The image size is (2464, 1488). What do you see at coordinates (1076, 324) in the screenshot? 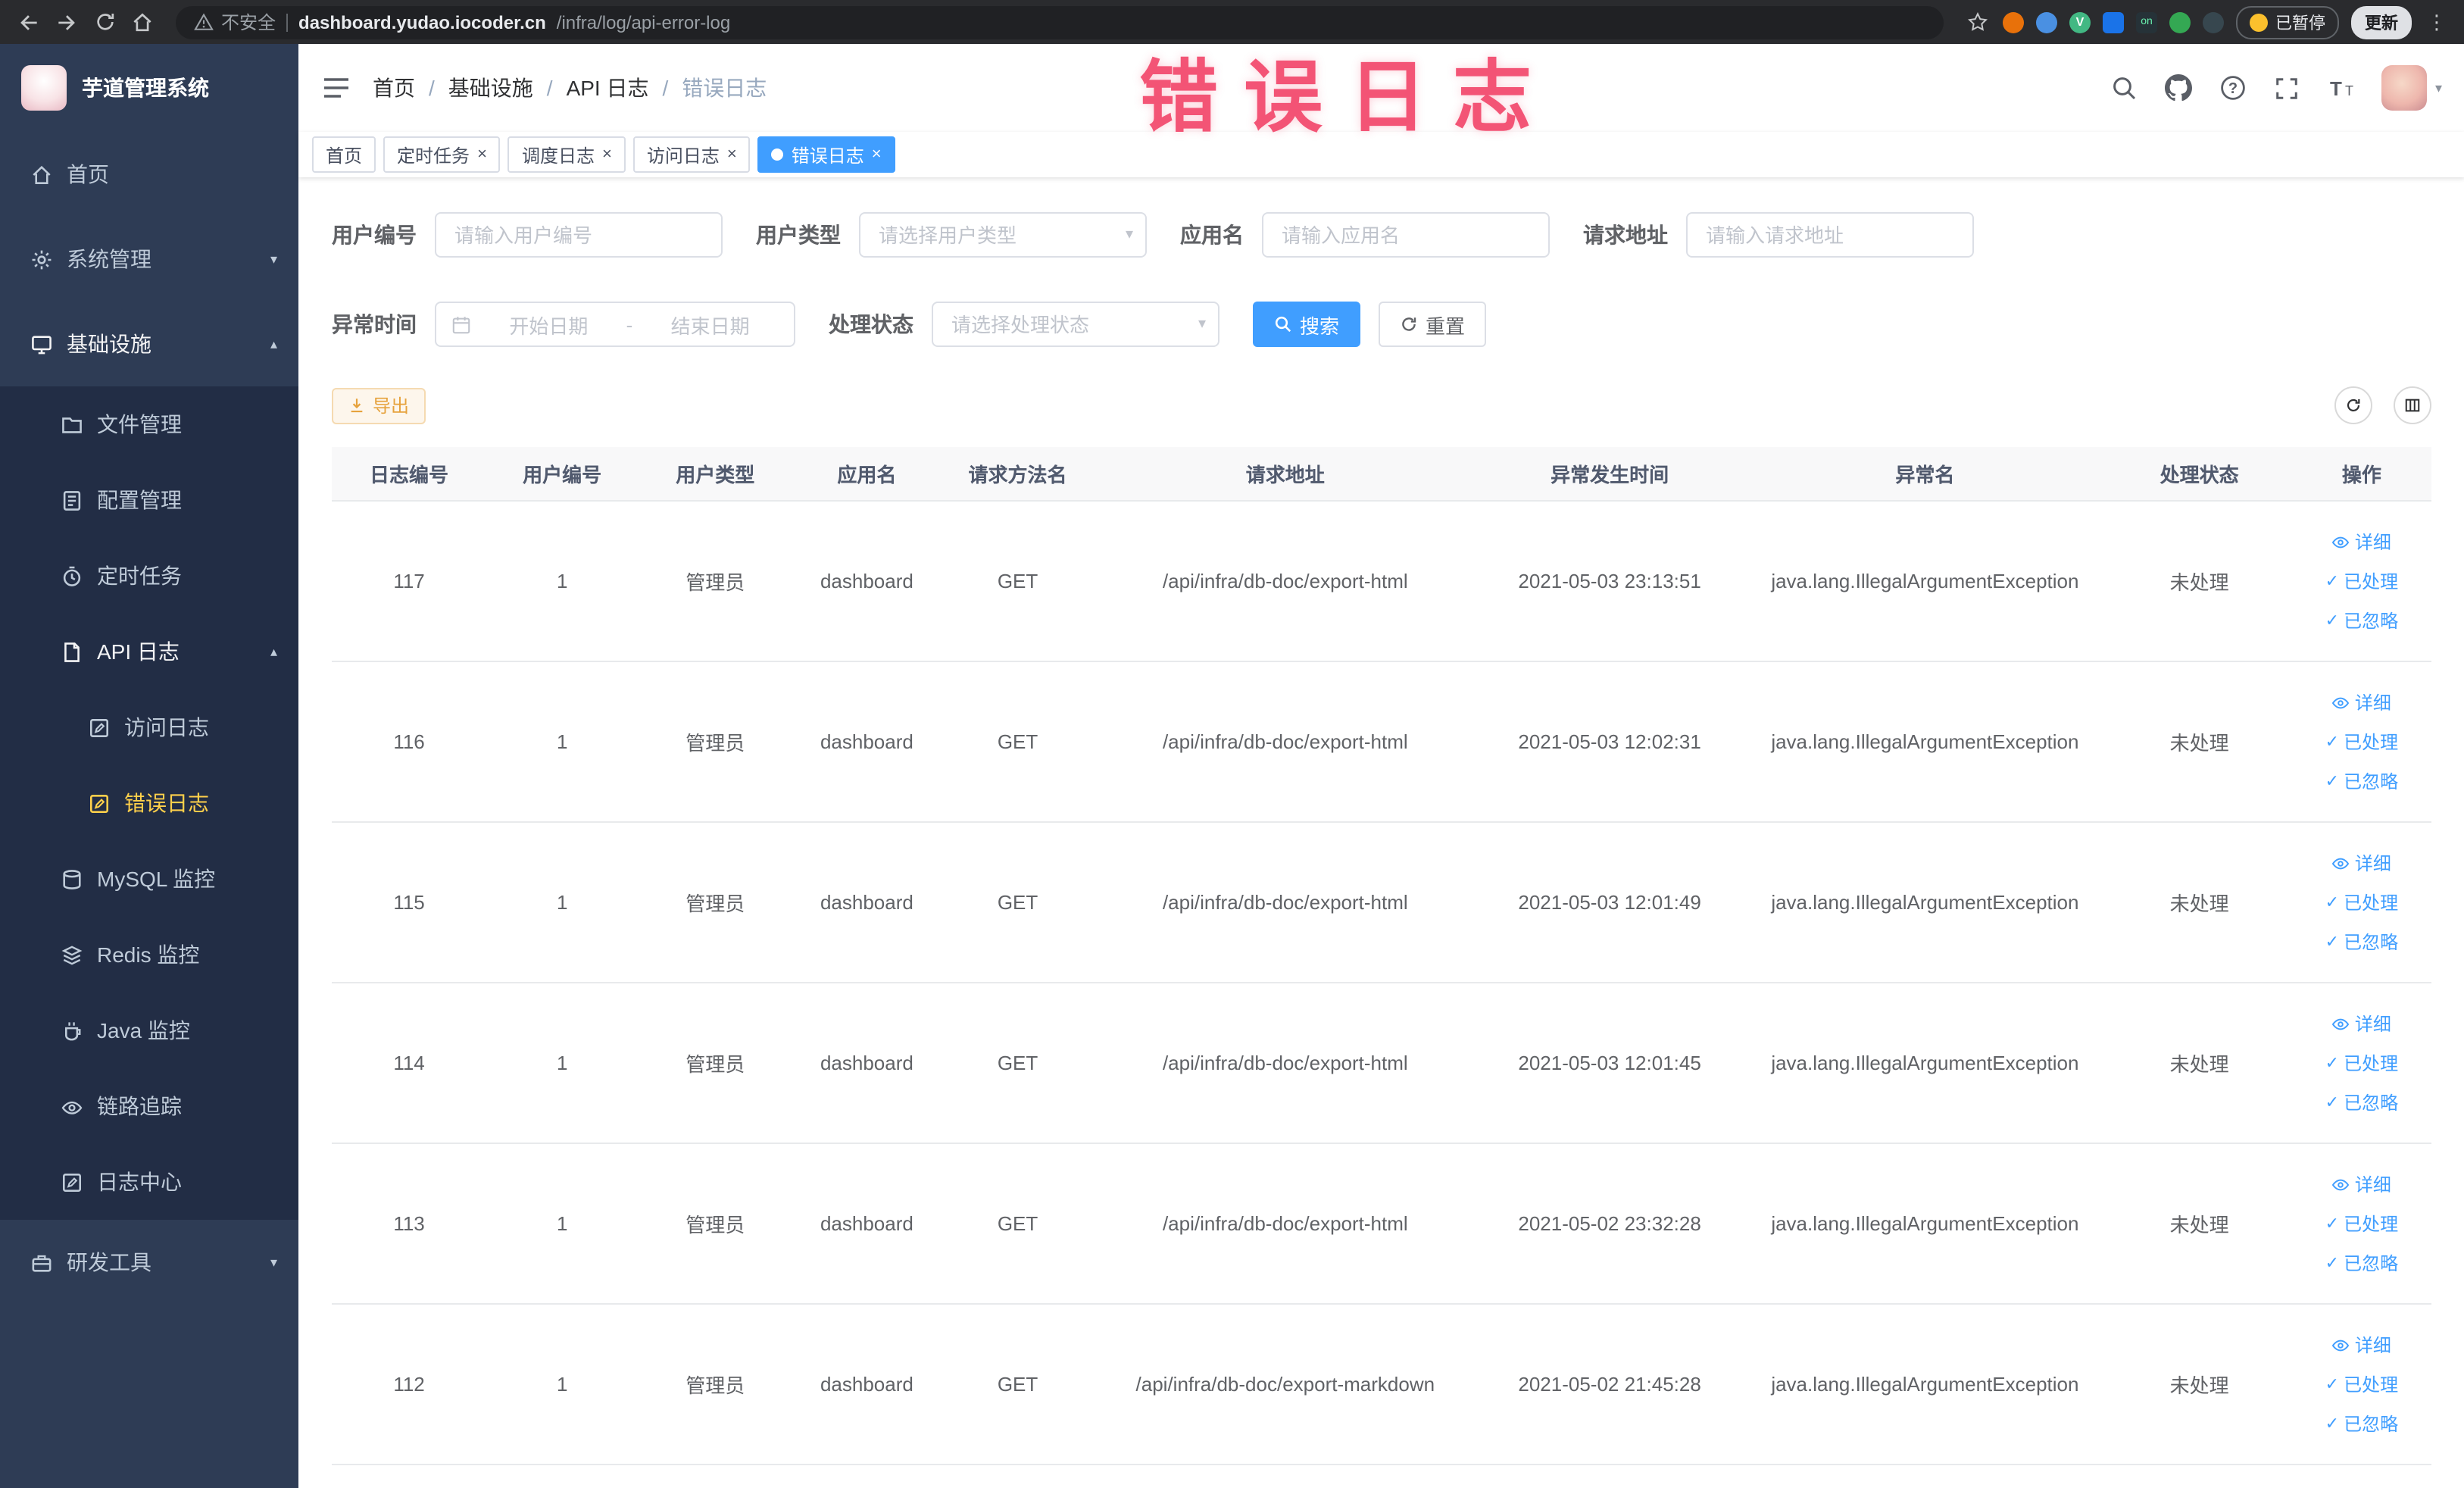
I see `process-status-select` at bounding box center [1076, 324].